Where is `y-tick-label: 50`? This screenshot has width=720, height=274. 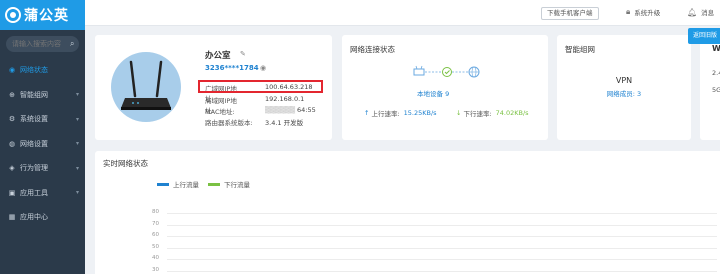 y-tick-label: 50 is located at coordinates (155, 246).